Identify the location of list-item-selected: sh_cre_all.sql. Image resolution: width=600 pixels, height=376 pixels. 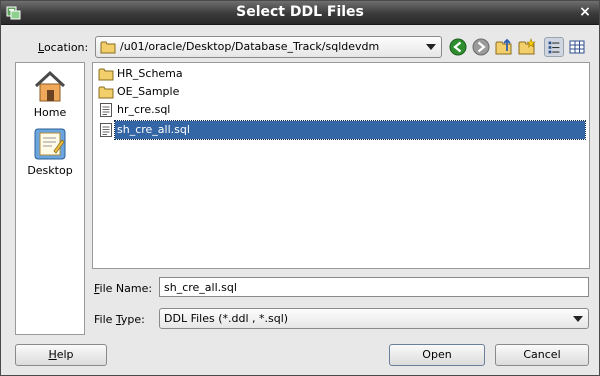
(341, 130).